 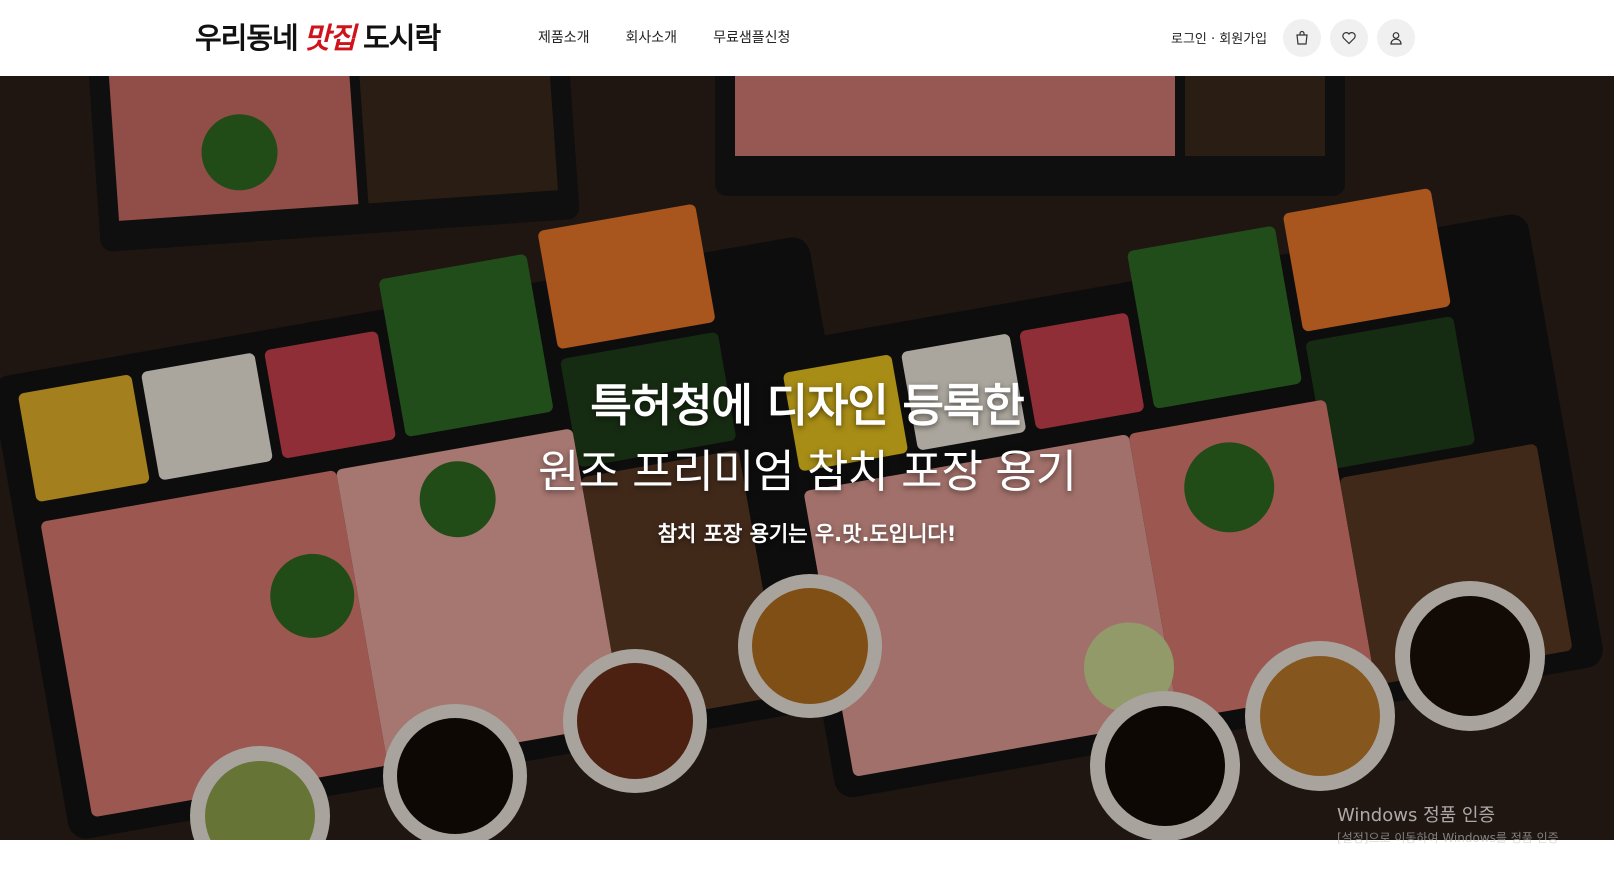 I want to click on wishlist-button, so click(x=1349, y=38).